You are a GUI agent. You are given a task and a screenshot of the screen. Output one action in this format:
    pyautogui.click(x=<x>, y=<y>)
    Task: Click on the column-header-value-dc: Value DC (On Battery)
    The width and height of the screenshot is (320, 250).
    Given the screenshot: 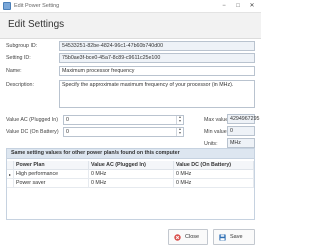 What is the action you would take?
    pyautogui.click(x=213, y=165)
    